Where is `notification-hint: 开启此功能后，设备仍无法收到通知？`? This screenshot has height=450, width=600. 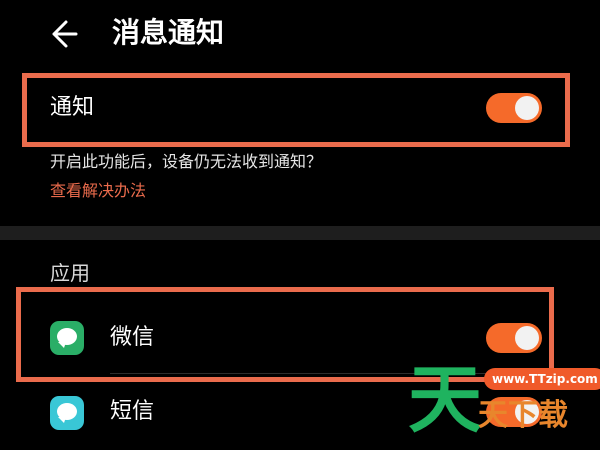 notification-hint: 开启此功能后，设备仍无法收到通知？ is located at coordinates (186, 161).